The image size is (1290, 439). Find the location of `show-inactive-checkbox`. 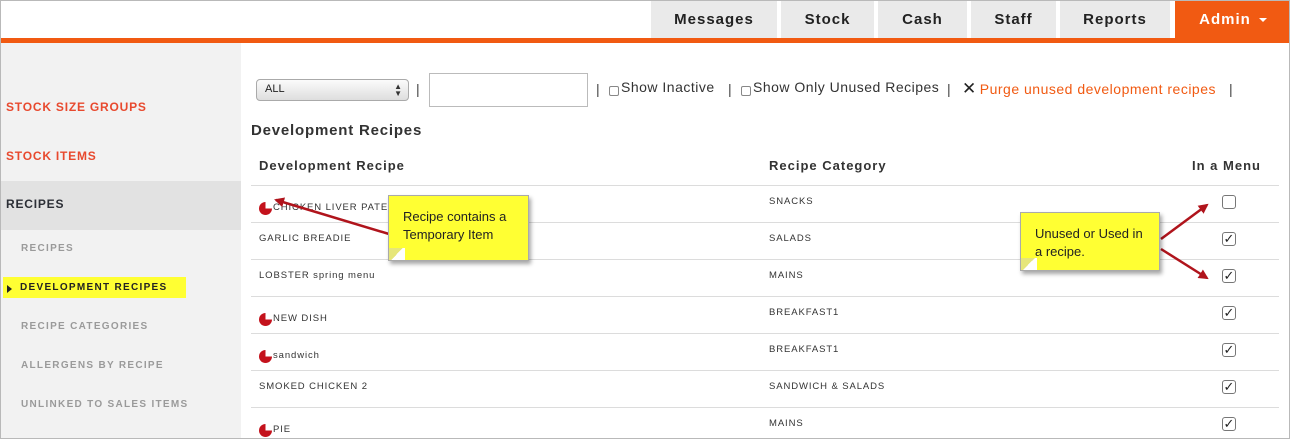

show-inactive-checkbox is located at coordinates (614, 91).